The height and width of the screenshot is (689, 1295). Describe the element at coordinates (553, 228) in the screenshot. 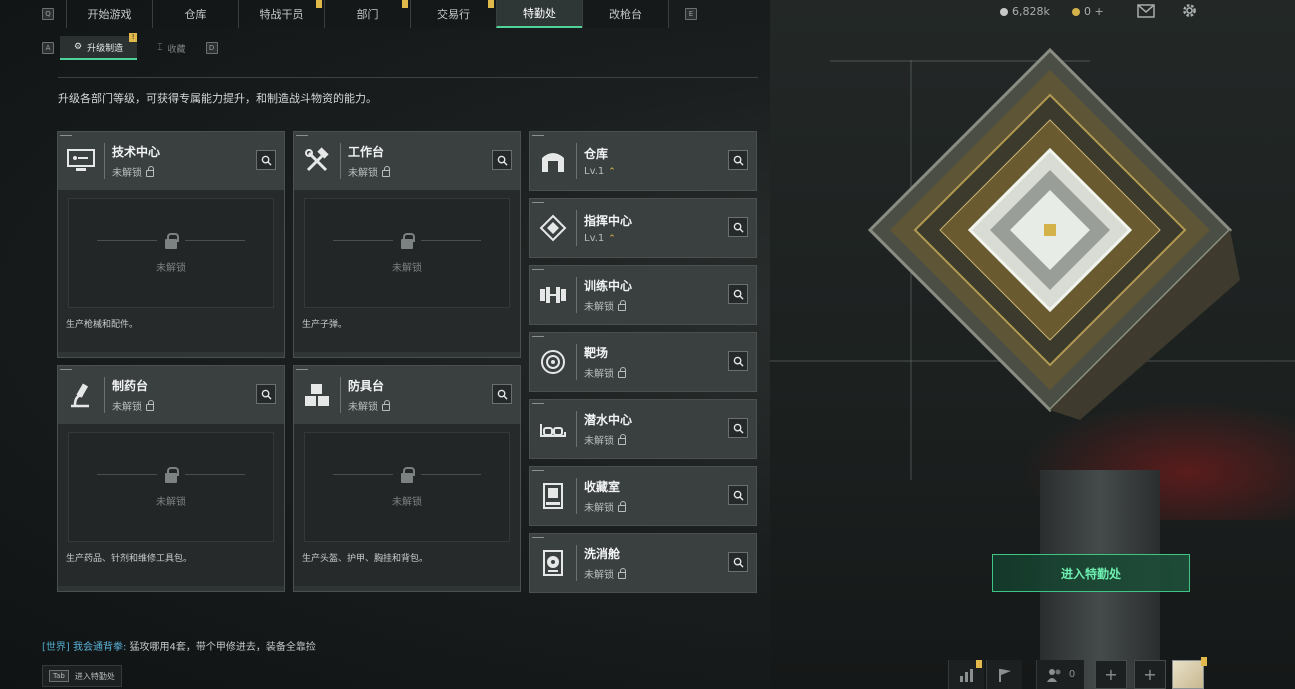

I see `command-diamond-icon` at that location.